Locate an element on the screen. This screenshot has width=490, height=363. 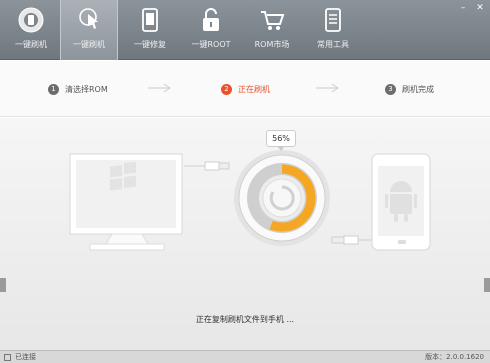
unlock-icon is located at coordinates (211, 19).